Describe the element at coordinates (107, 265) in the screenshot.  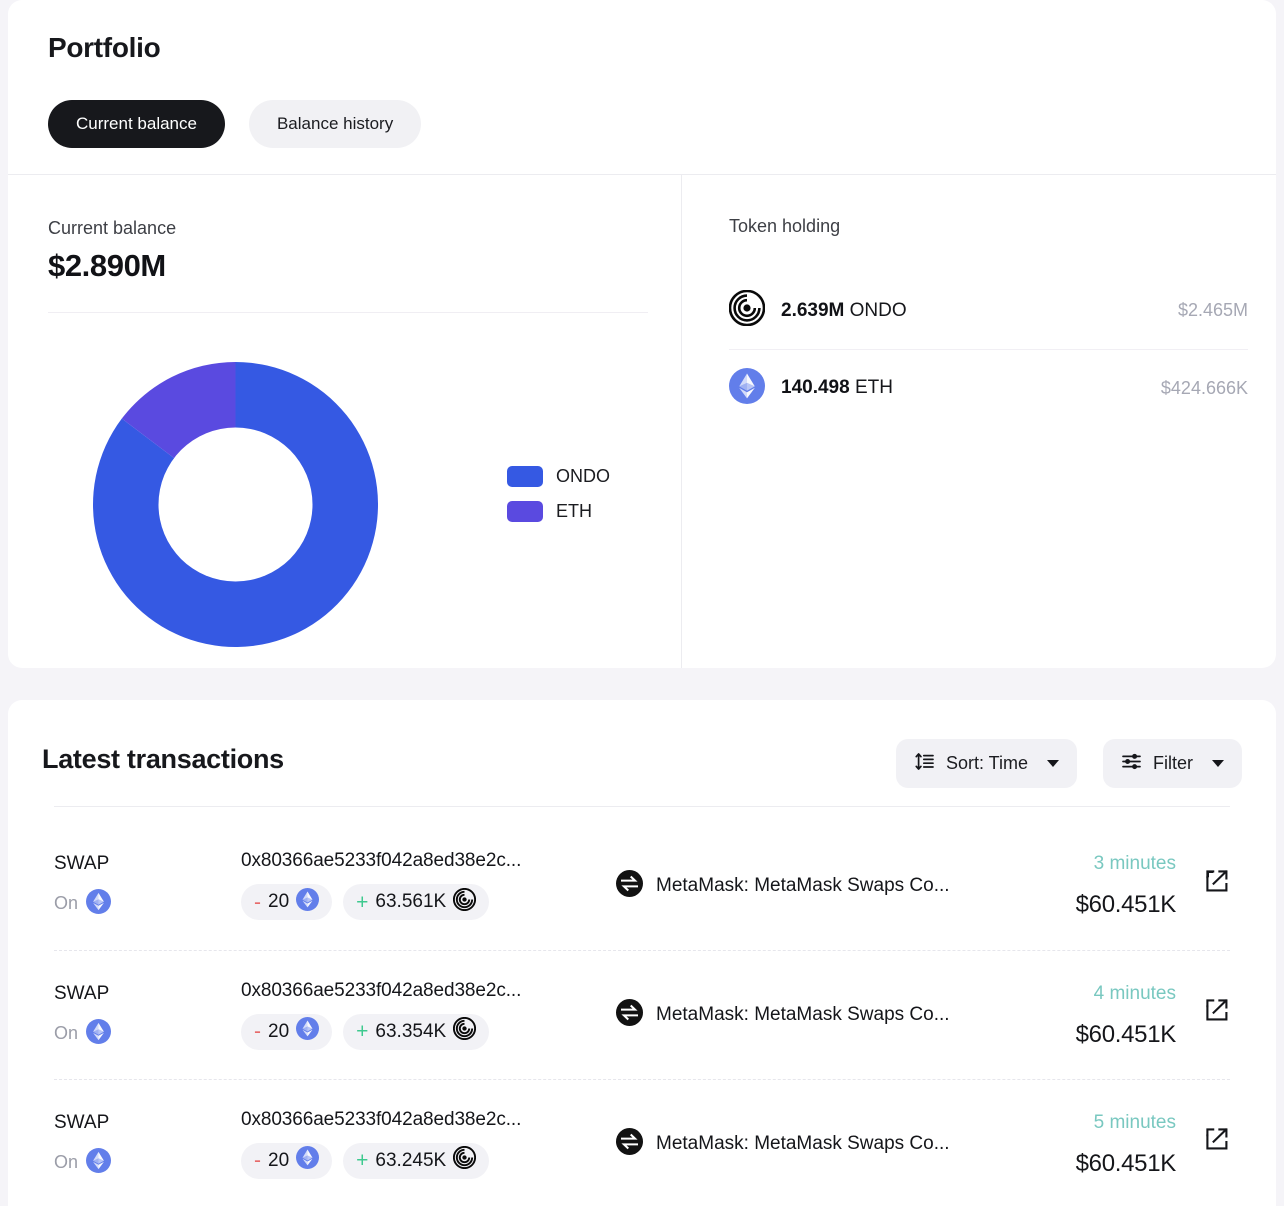
I see `current-balance-value: $2.890M` at that location.